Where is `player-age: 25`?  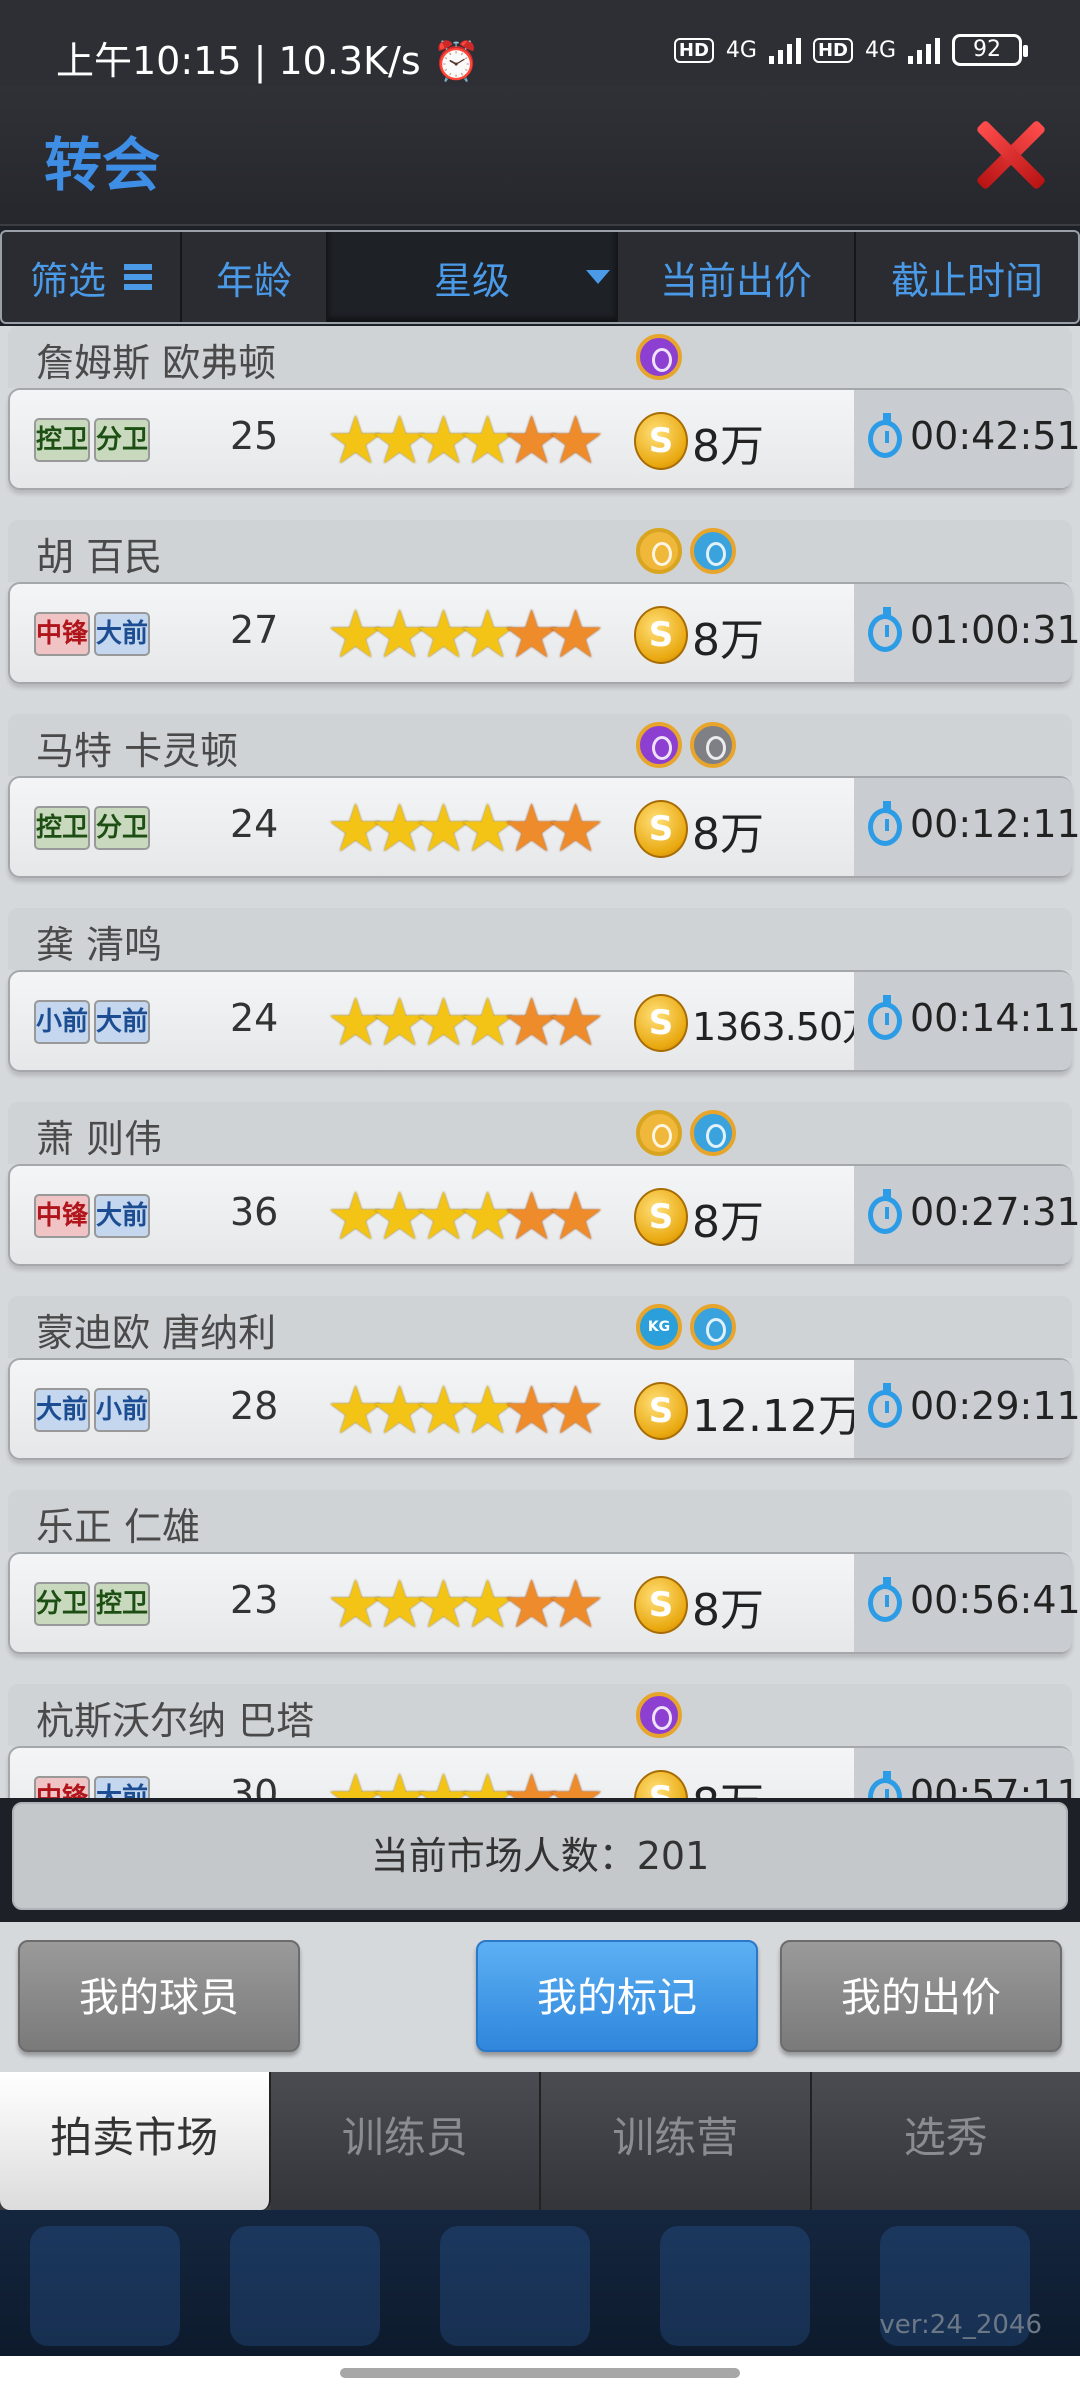
player-age: 25 is located at coordinates (254, 436).